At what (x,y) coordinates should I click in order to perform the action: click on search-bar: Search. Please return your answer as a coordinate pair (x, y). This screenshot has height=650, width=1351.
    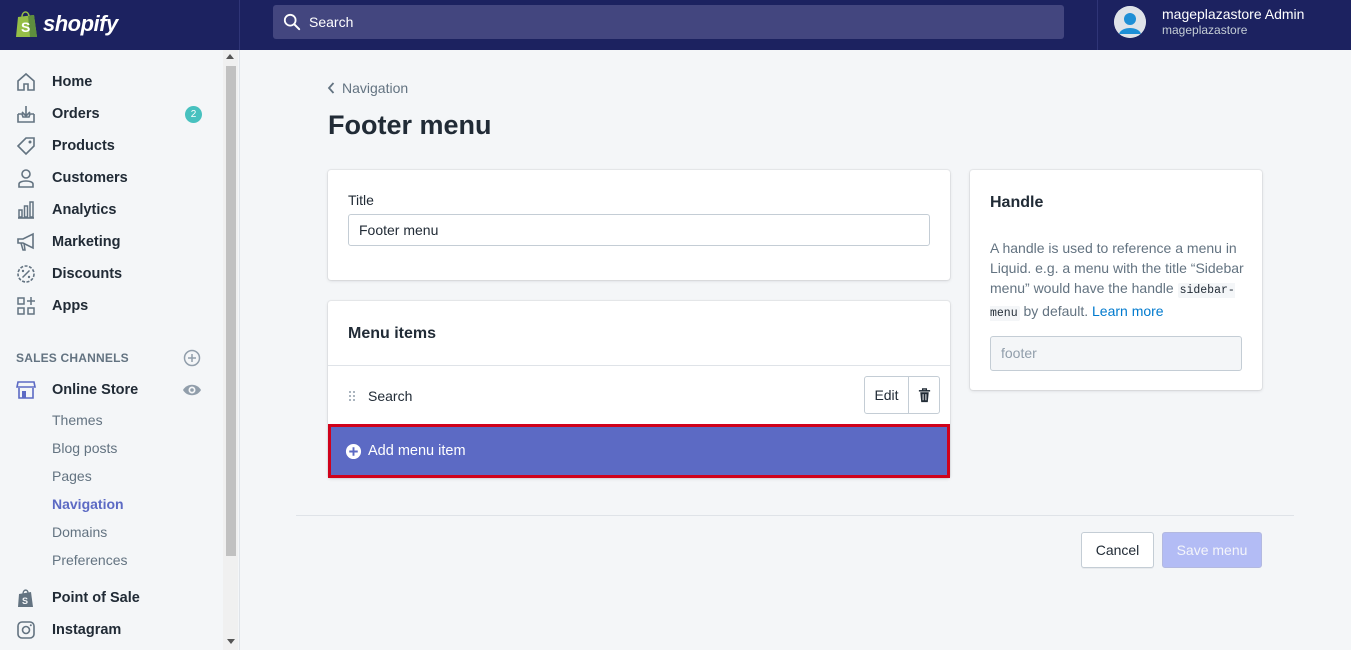
    Looking at the image, I should click on (668, 22).